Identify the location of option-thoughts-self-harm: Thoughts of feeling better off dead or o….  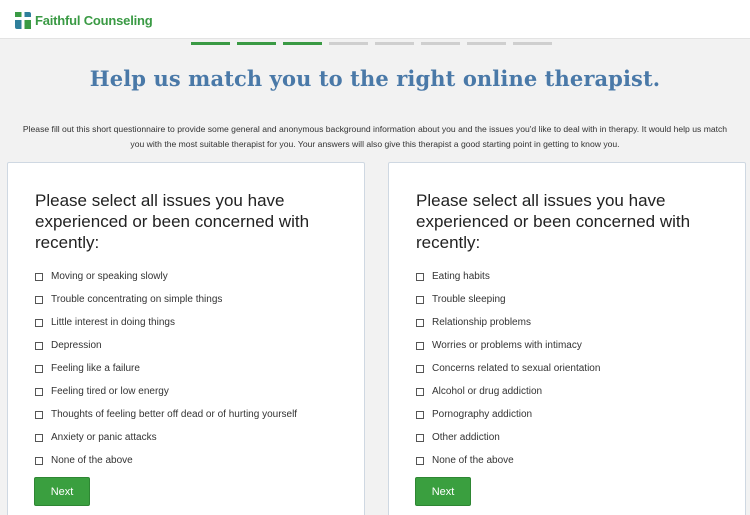
(166, 414).